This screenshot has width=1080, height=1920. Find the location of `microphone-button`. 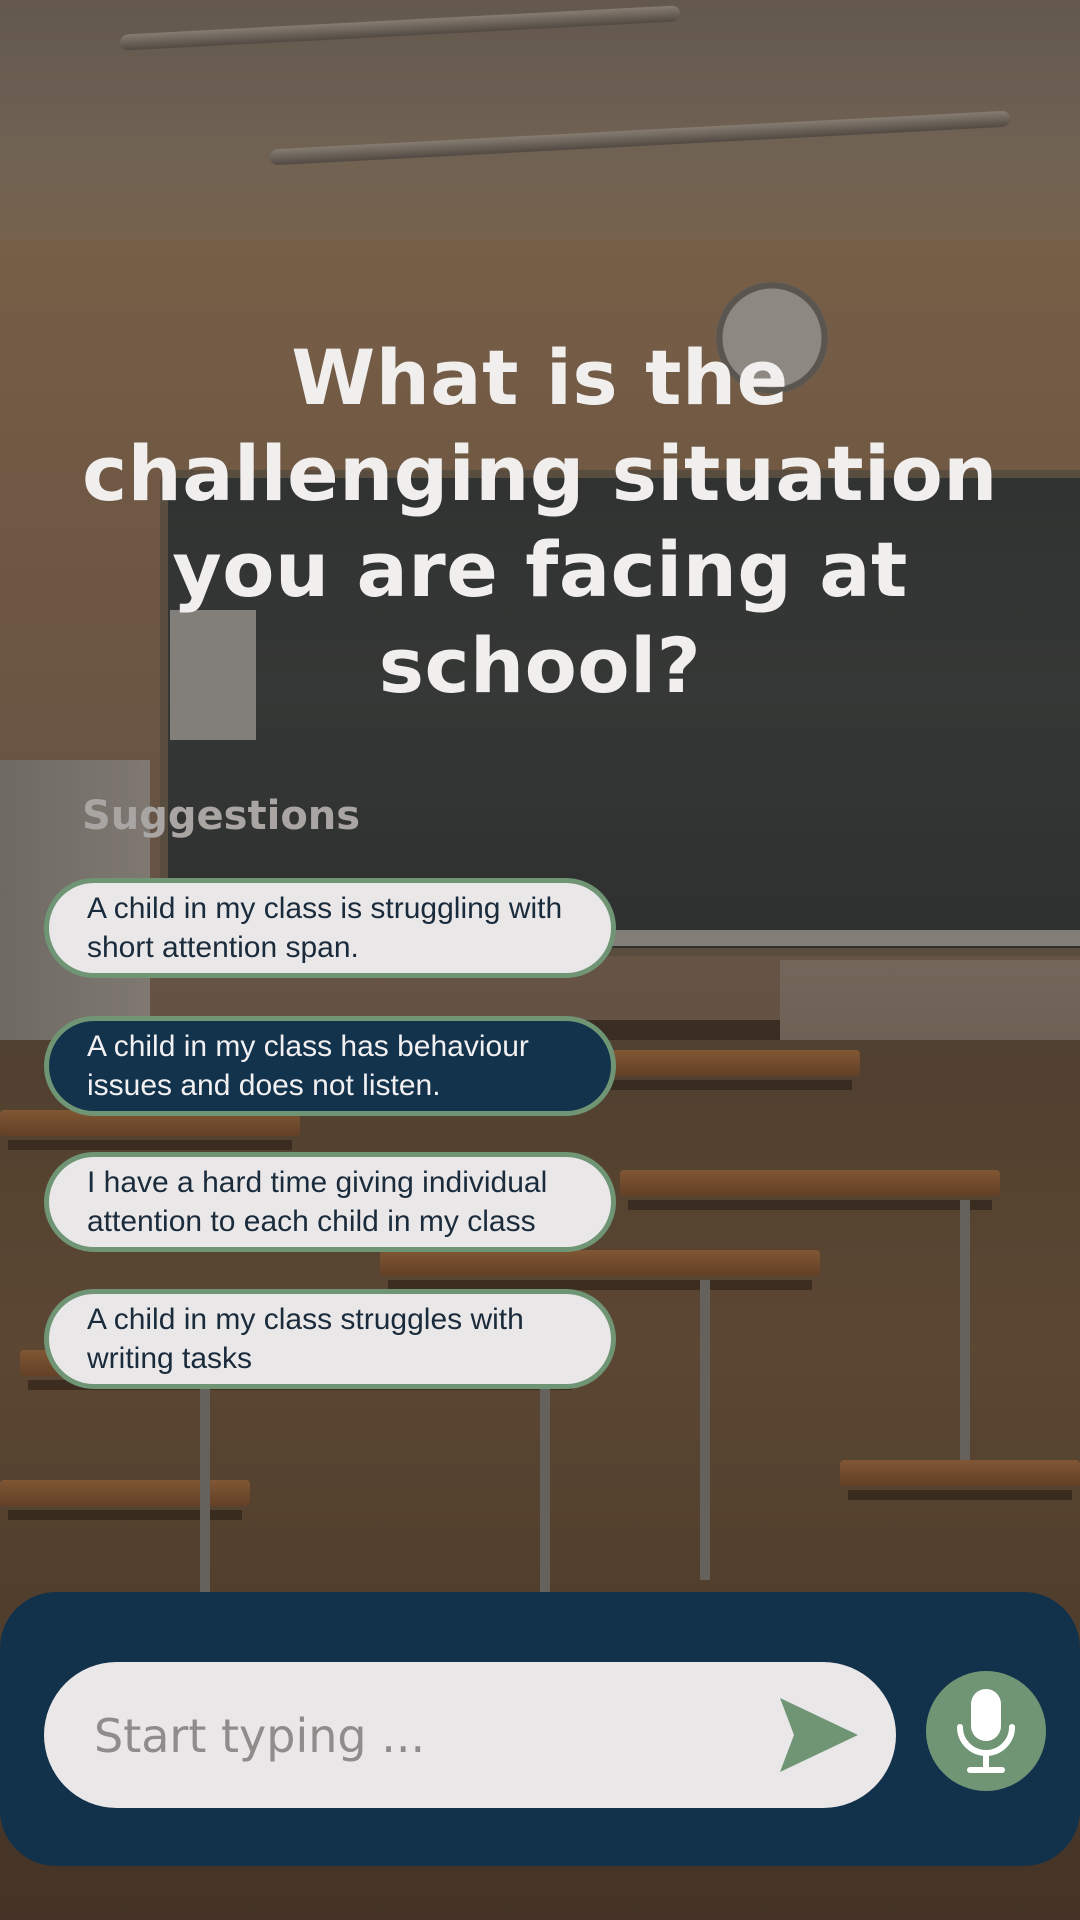

microphone-button is located at coordinates (986, 1731).